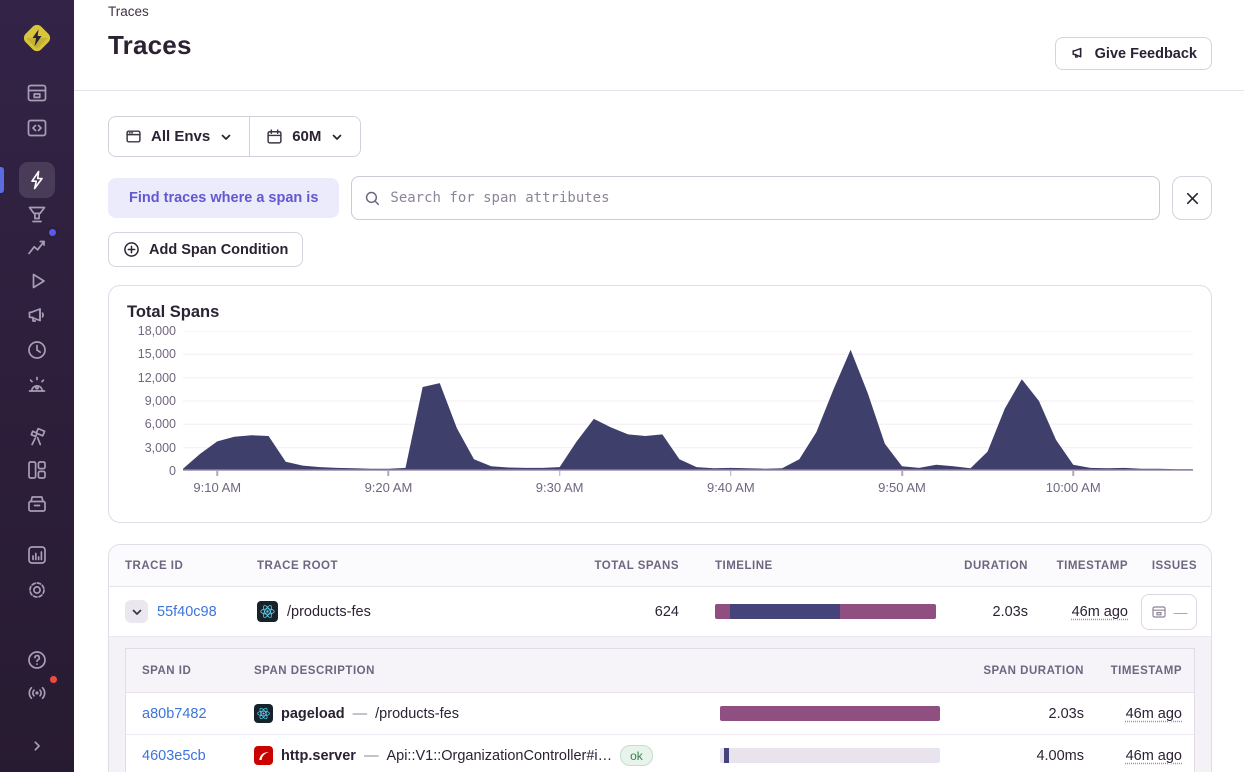 Image resolution: width=1244 pixels, height=772 pixels. What do you see at coordinates (660, 9) in the screenshot?
I see `breadcrumb: Traces` at bounding box center [660, 9].